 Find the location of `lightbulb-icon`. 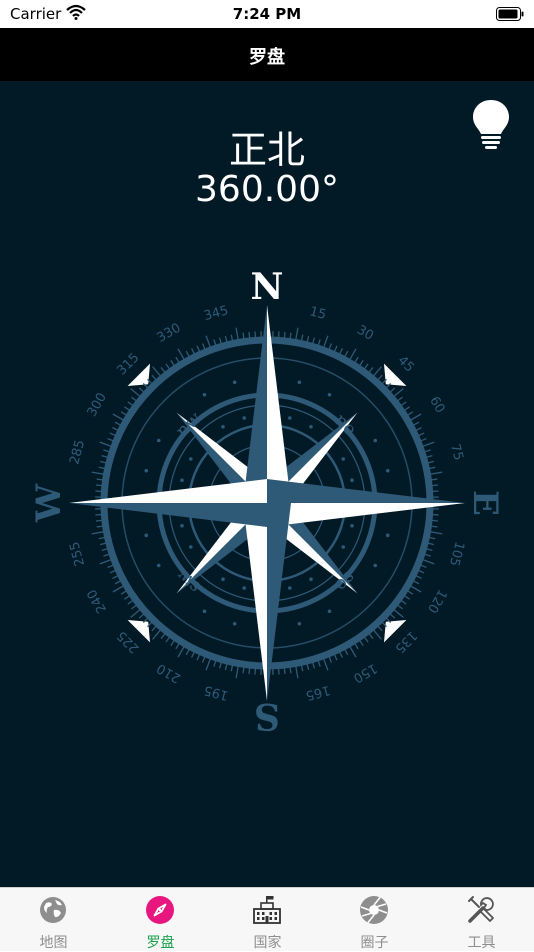

lightbulb-icon is located at coordinates (491, 125).